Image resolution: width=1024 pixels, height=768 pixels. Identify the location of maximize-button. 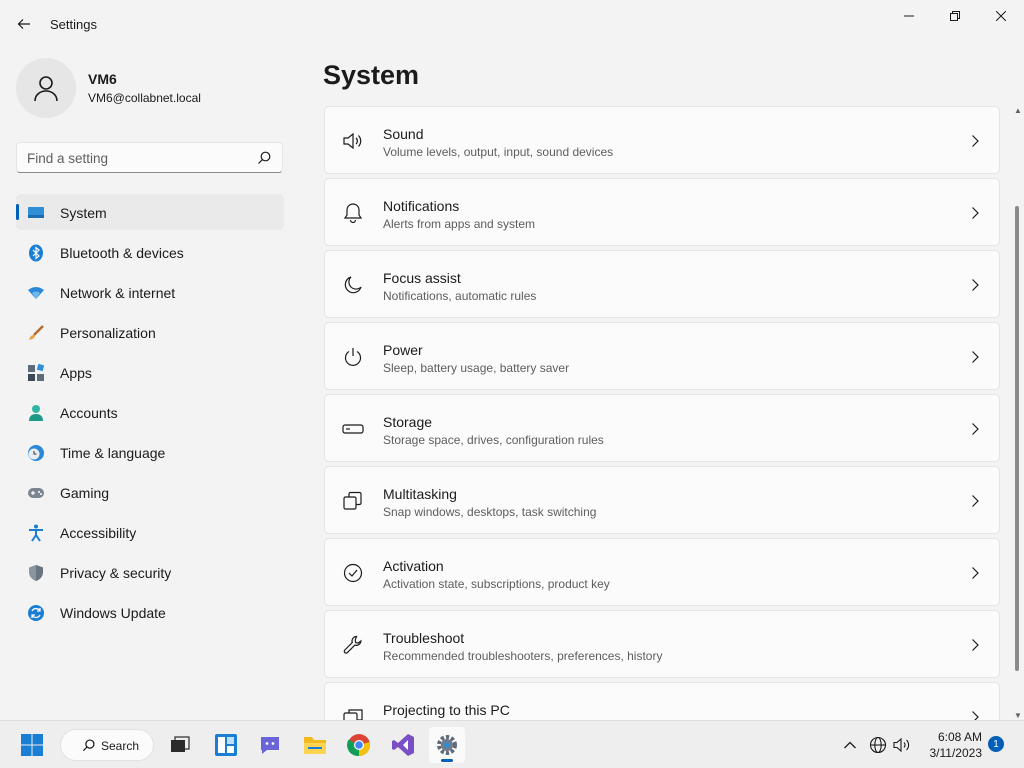
(955, 16).